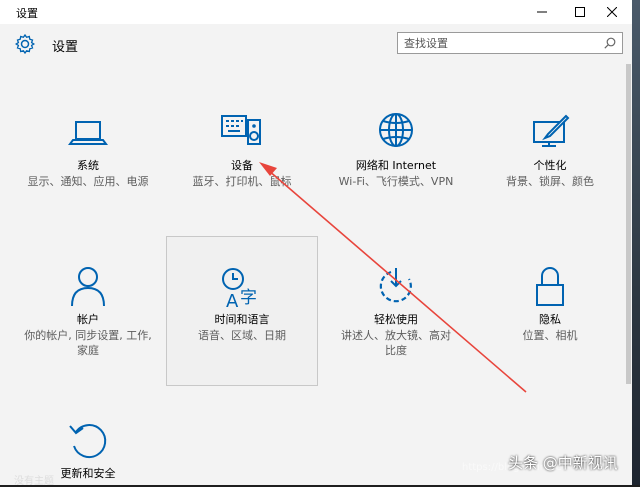 This screenshot has width=640, height=487. Describe the element at coordinates (27, 13) in the screenshot. I see `window-title: 设置` at that location.